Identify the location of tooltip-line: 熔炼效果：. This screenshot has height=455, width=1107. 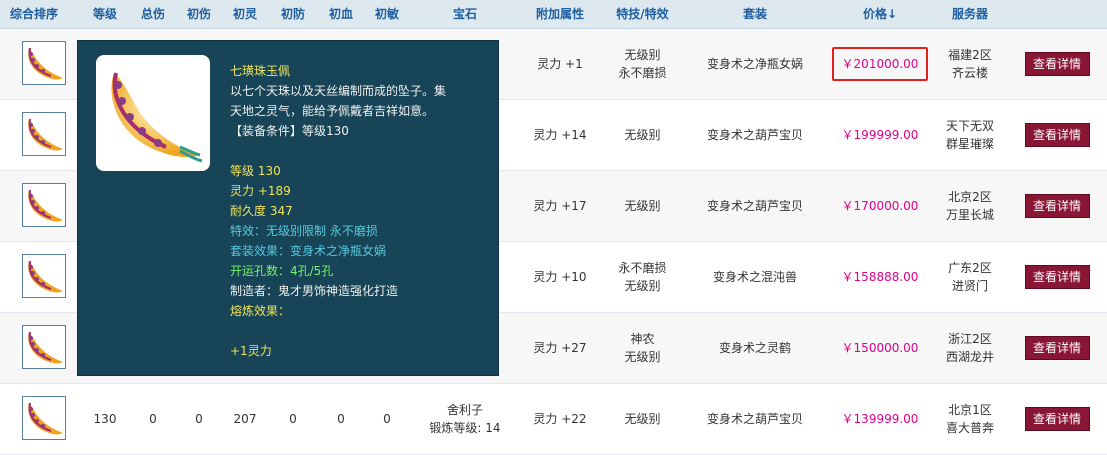
(260, 311).